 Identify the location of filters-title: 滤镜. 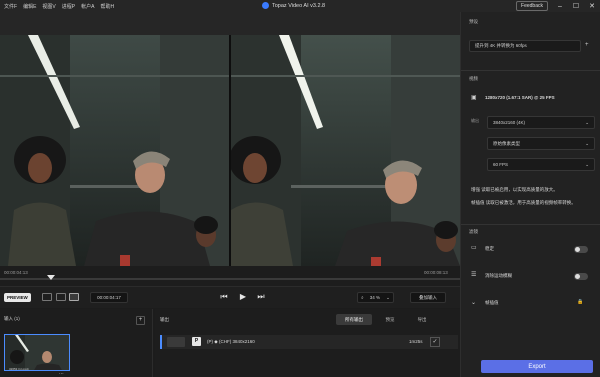
(473, 231).